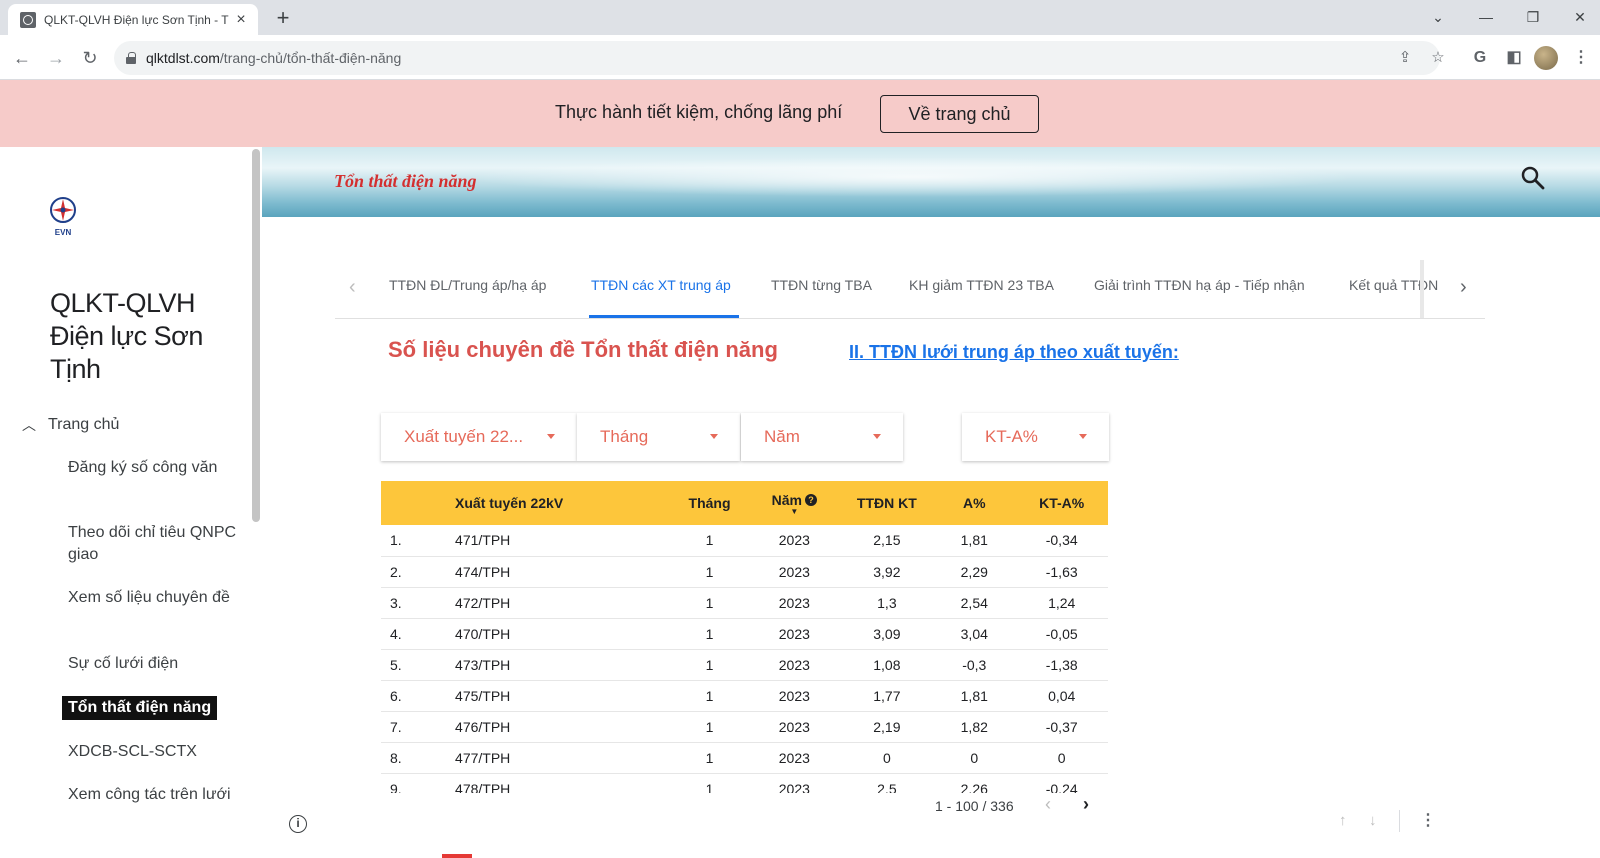 The width and height of the screenshot is (1600, 858). I want to click on cell-kta: -1,63, so click(1061, 572).